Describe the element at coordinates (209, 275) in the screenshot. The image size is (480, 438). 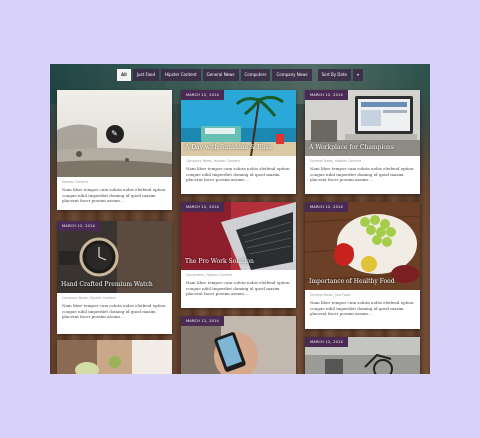
I see `post-meta: Computers, Hipster Content` at that location.